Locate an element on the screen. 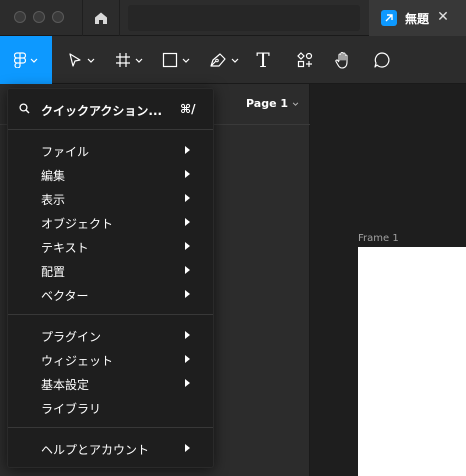  title-bar: 無題 ✕ is located at coordinates (233, 18).